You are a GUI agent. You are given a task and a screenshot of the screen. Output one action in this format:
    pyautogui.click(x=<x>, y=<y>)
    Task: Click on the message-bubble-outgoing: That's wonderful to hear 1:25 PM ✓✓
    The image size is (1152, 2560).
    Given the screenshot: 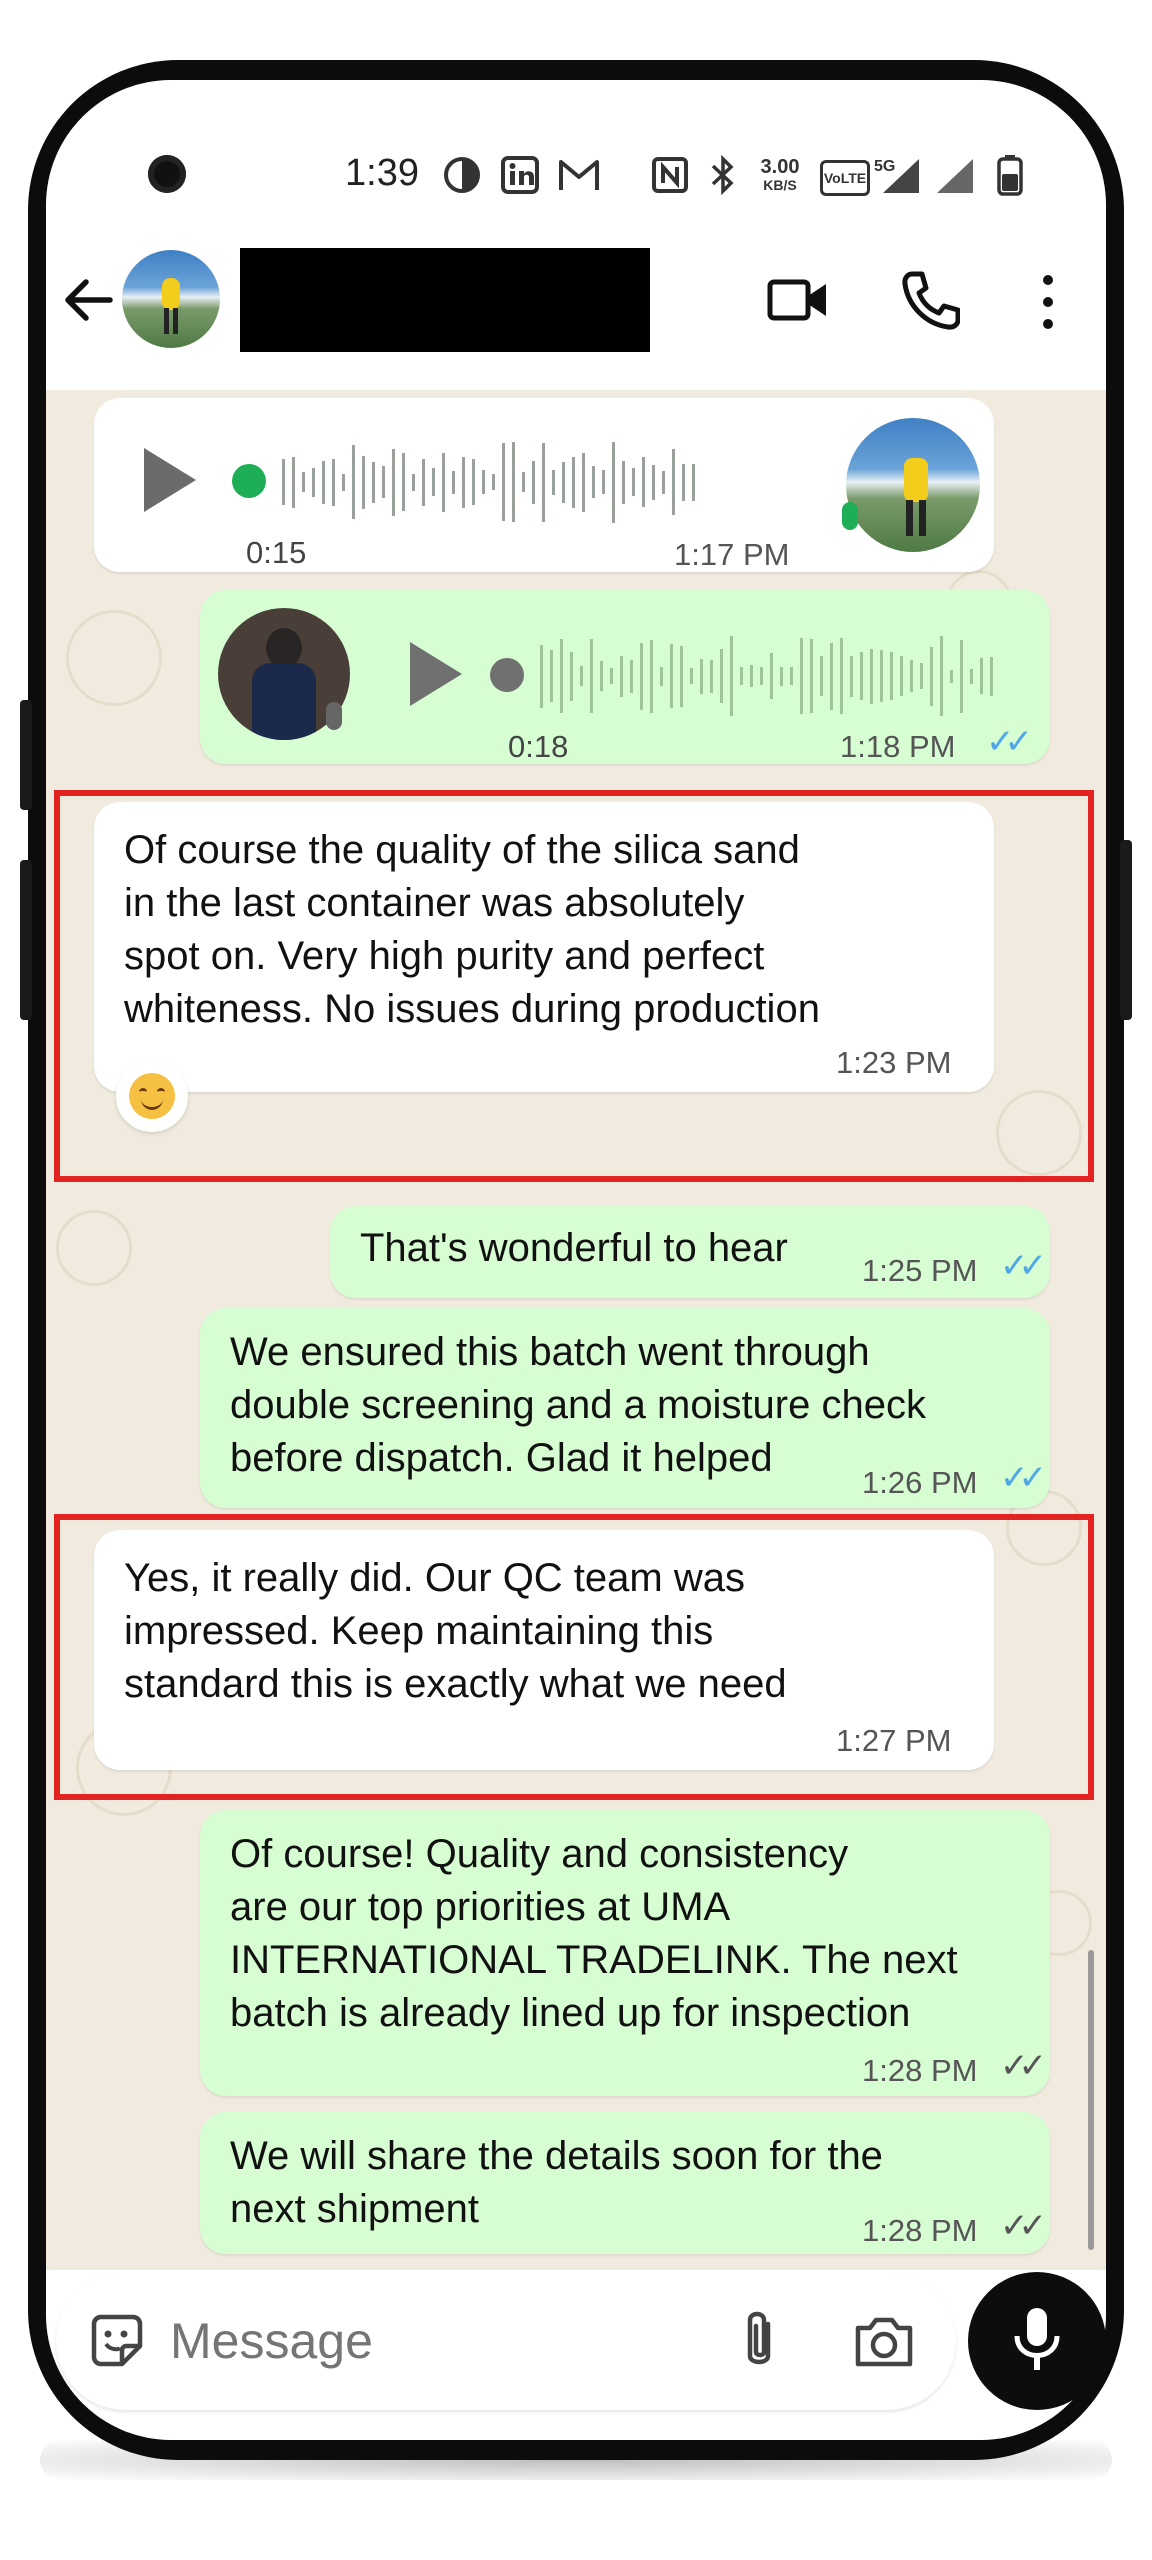 What is the action you would take?
    pyautogui.click(x=690, y=1252)
    